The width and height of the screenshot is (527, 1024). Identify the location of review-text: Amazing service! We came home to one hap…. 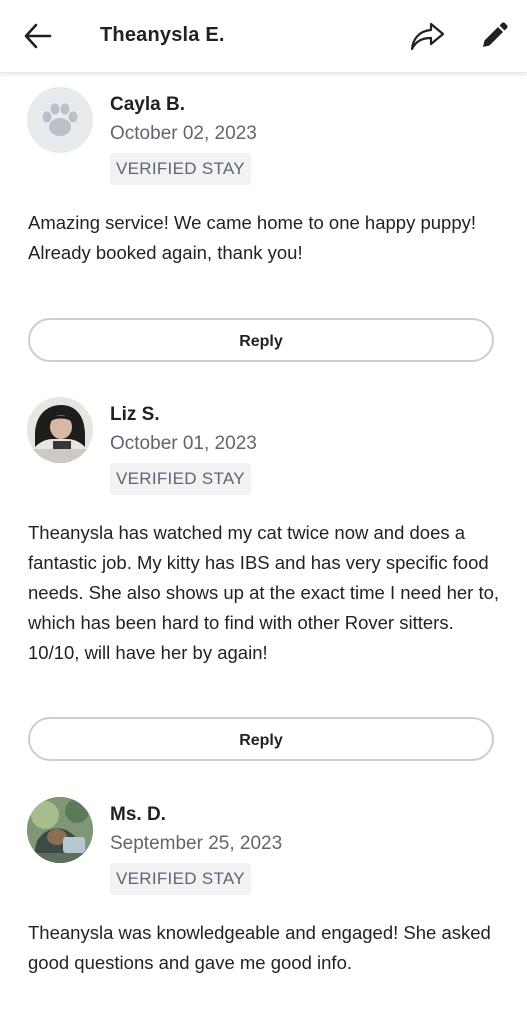
(252, 237).